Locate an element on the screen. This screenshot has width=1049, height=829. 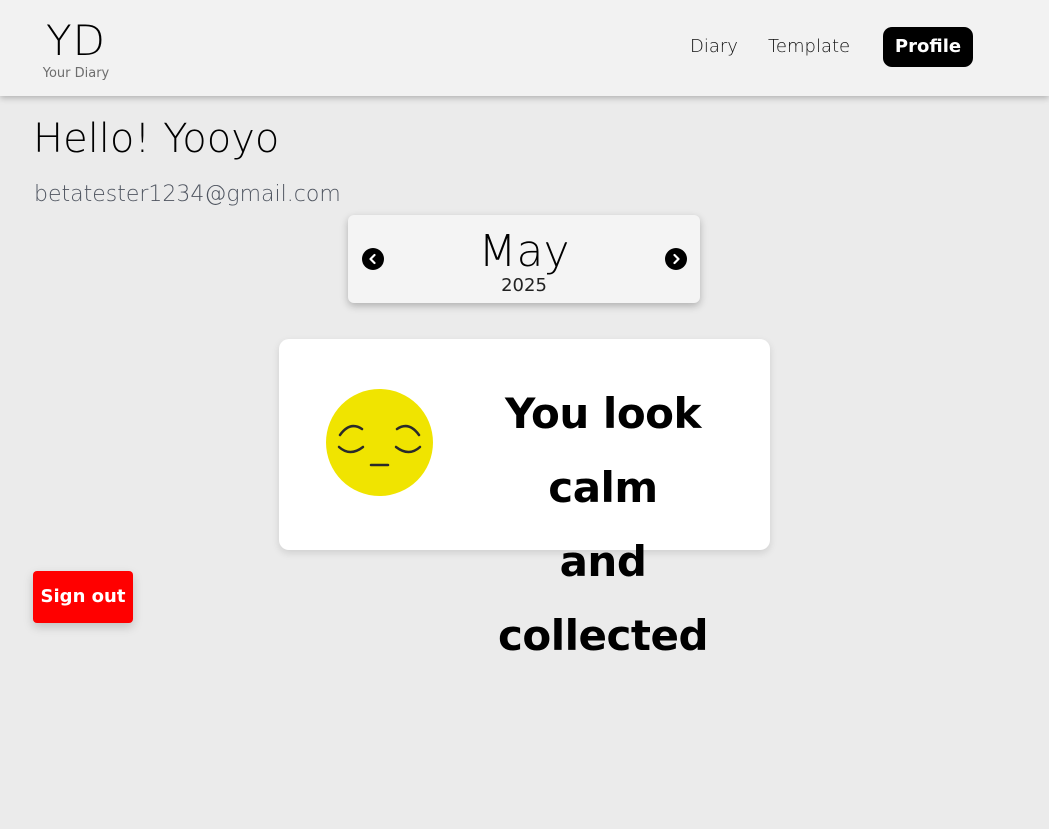
next-month-button is located at coordinates (676, 259).